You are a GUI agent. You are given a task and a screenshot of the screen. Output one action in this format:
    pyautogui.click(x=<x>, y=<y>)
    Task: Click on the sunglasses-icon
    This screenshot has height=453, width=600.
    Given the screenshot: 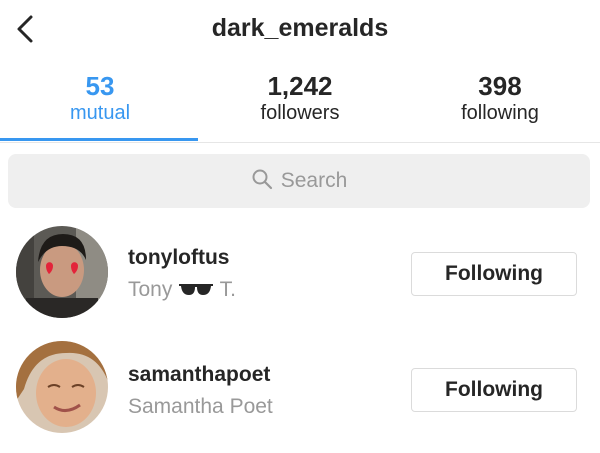 What is the action you would take?
    pyautogui.click(x=196, y=289)
    